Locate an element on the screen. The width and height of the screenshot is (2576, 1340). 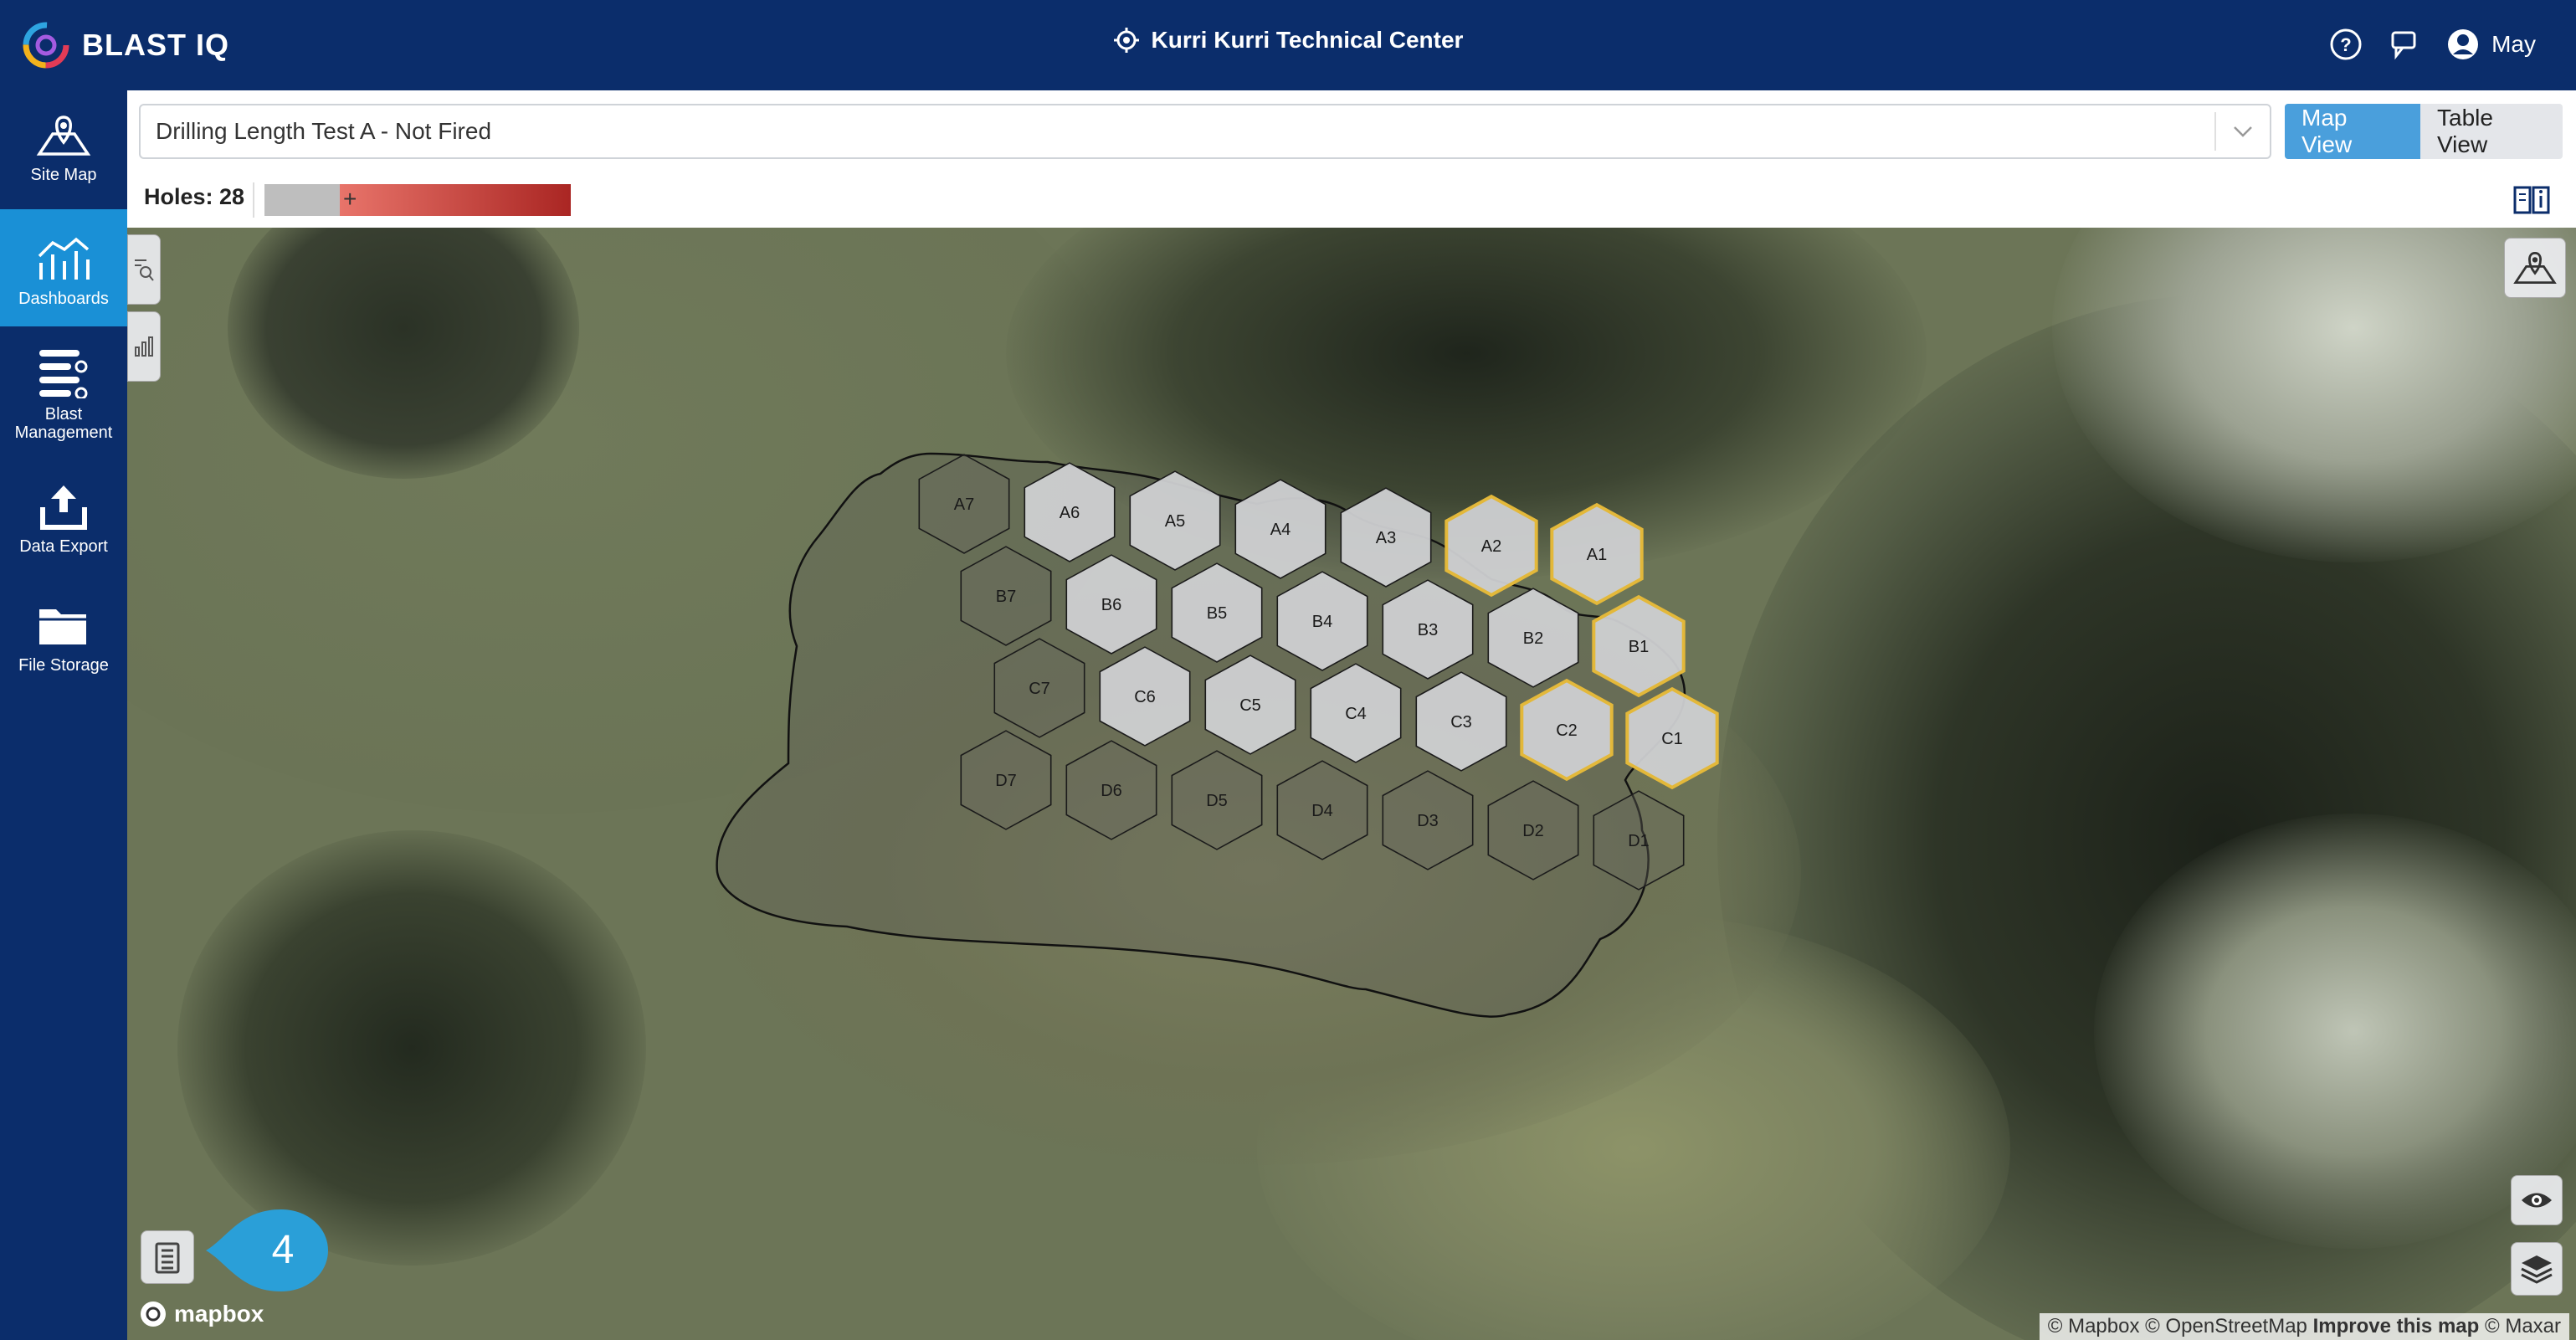
map-view-button: Map View is located at coordinates (2352, 131).